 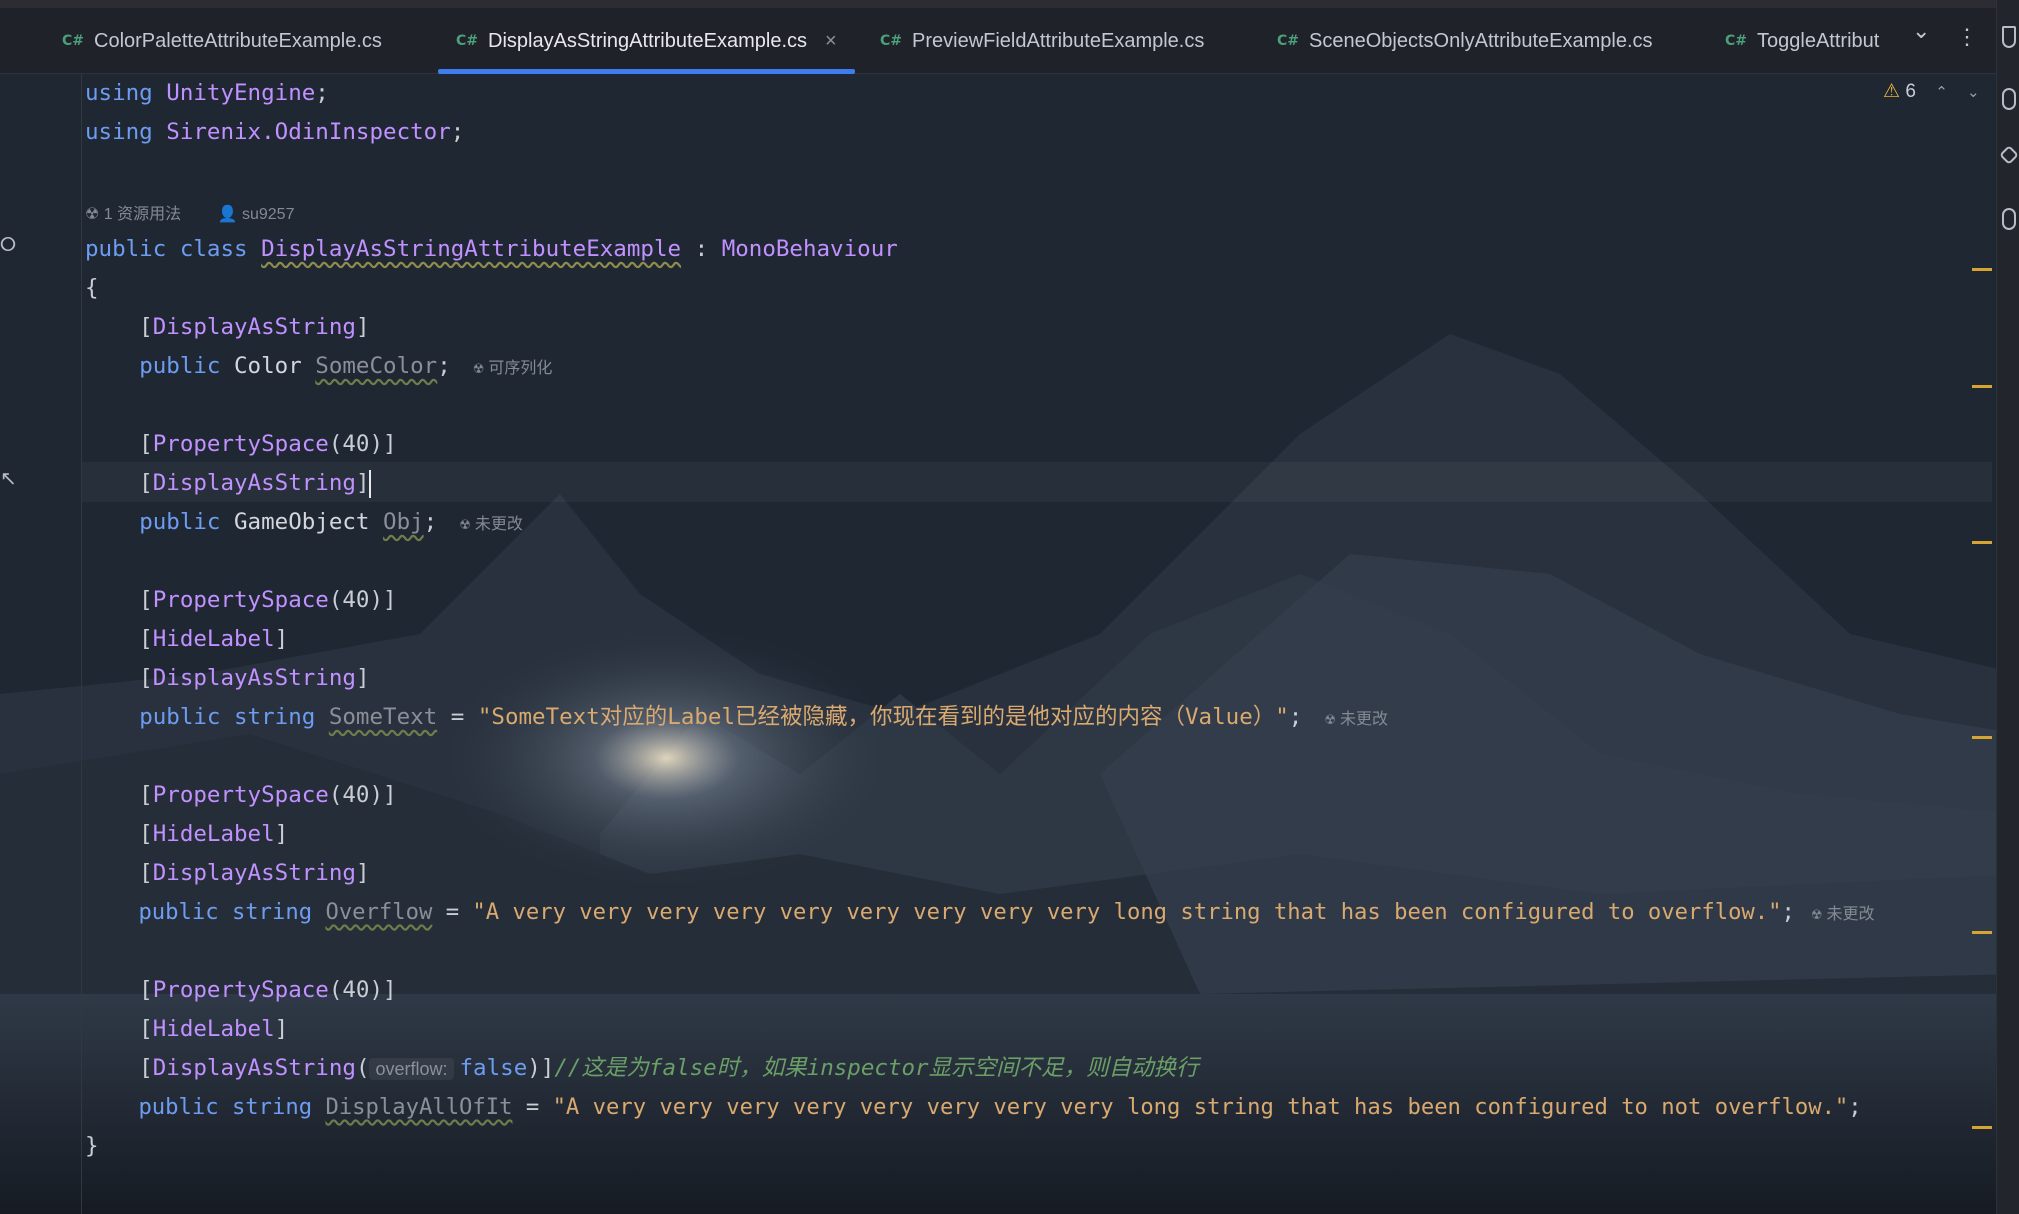 What do you see at coordinates (275, 132) in the screenshot?
I see `code-line-2: using Sirenix.OdinInspector;` at bounding box center [275, 132].